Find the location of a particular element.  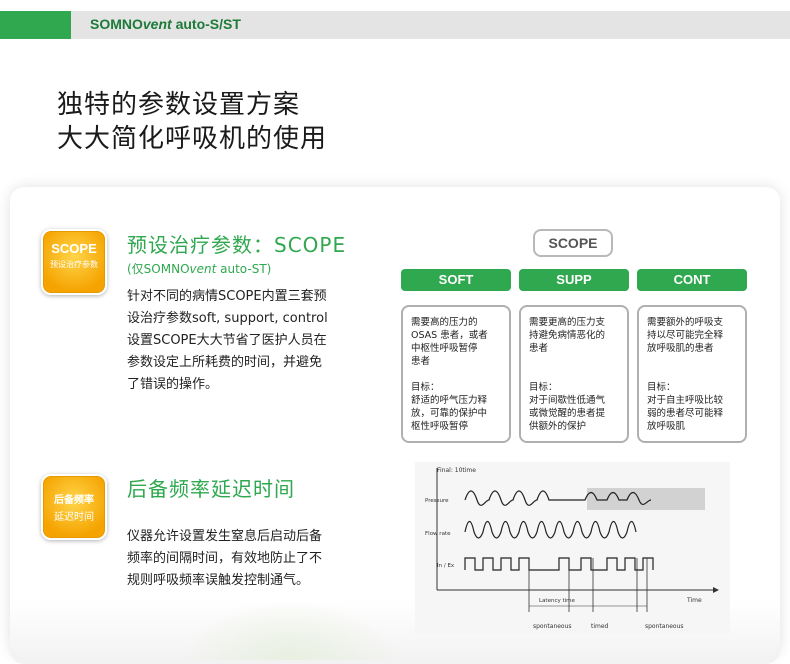

waveform-background is located at coordinates (572, 548).